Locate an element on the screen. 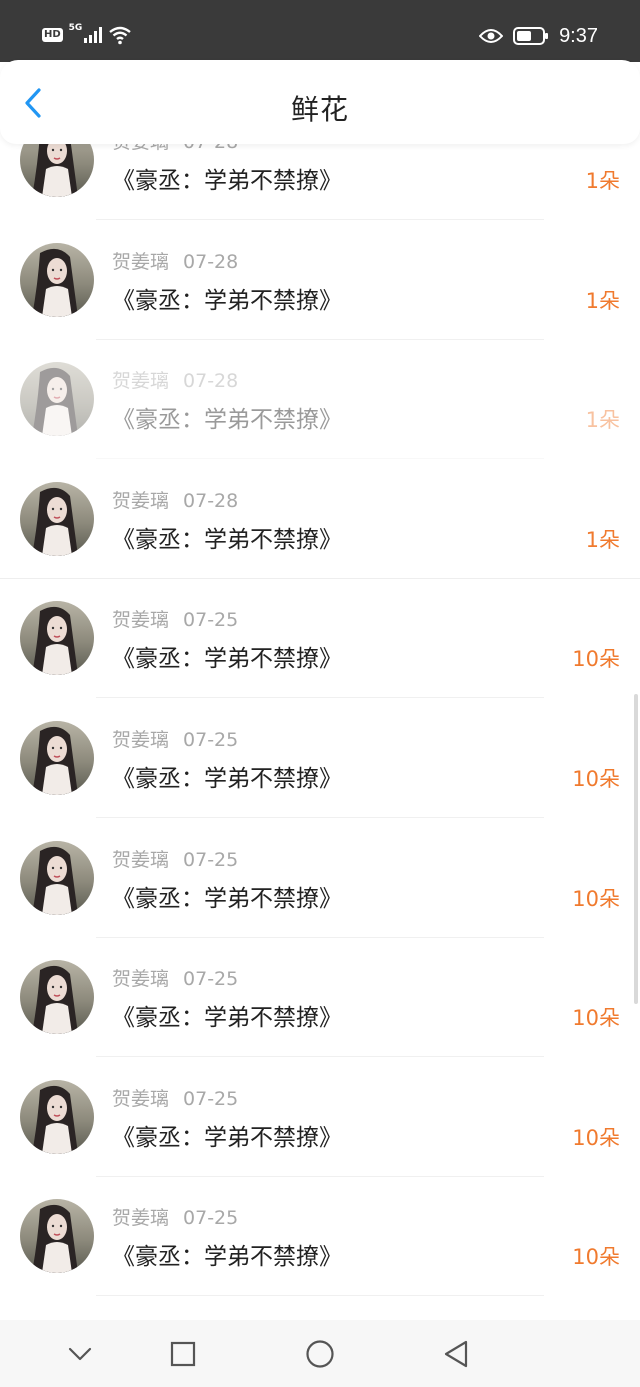 The height and width of the screenshot is (1387, 640). page-title: 鲜花 is located at coordinates (319, 109).